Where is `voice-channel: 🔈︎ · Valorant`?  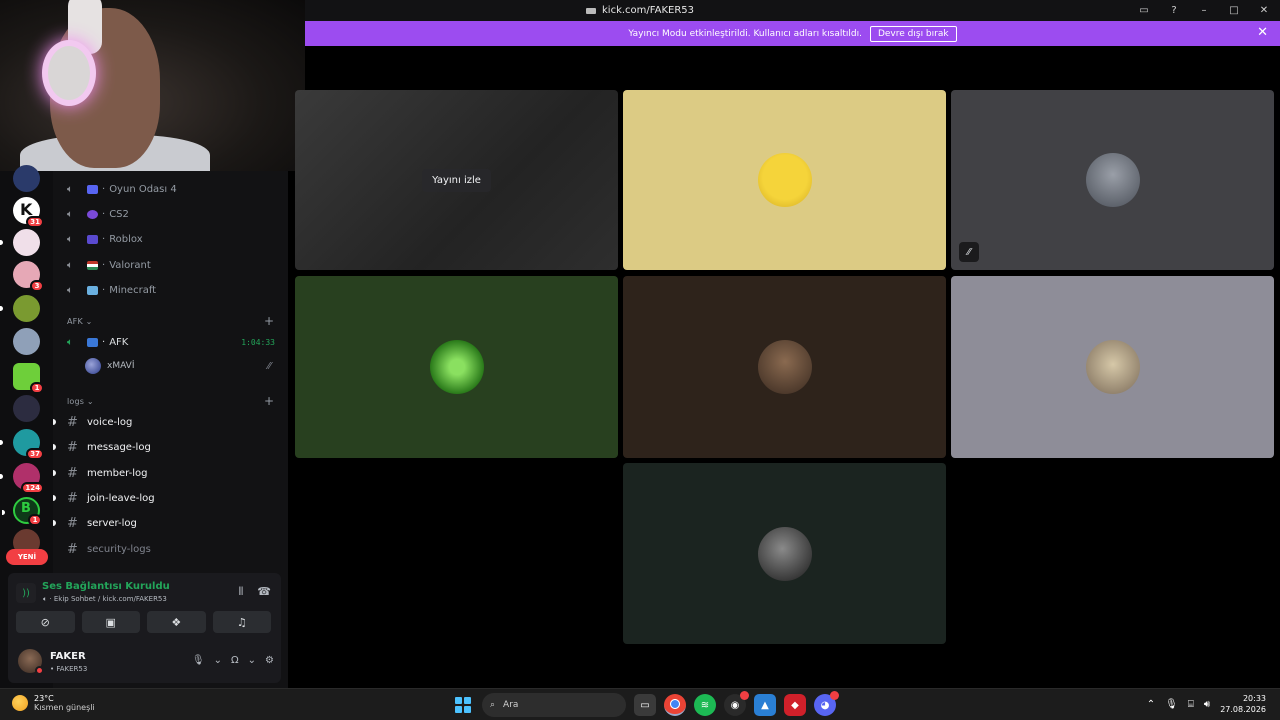 voice-channel: 🔈︎ · Valorant is located at coordinates (170, 265).